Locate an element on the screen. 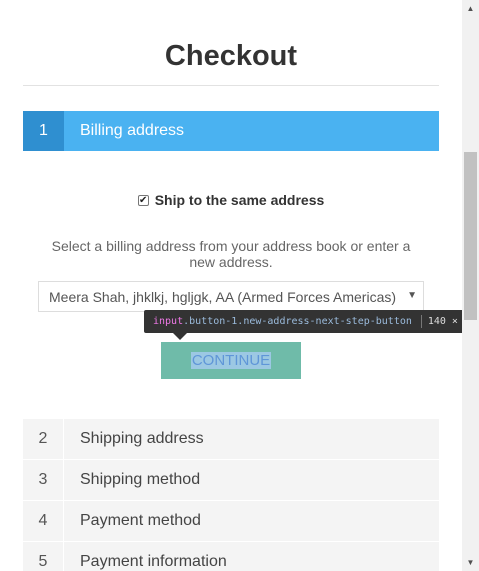 This screenshot has width=479, height=571. vertical-scrollbar: ▲ ▼ is located at coordinates (470, 285).